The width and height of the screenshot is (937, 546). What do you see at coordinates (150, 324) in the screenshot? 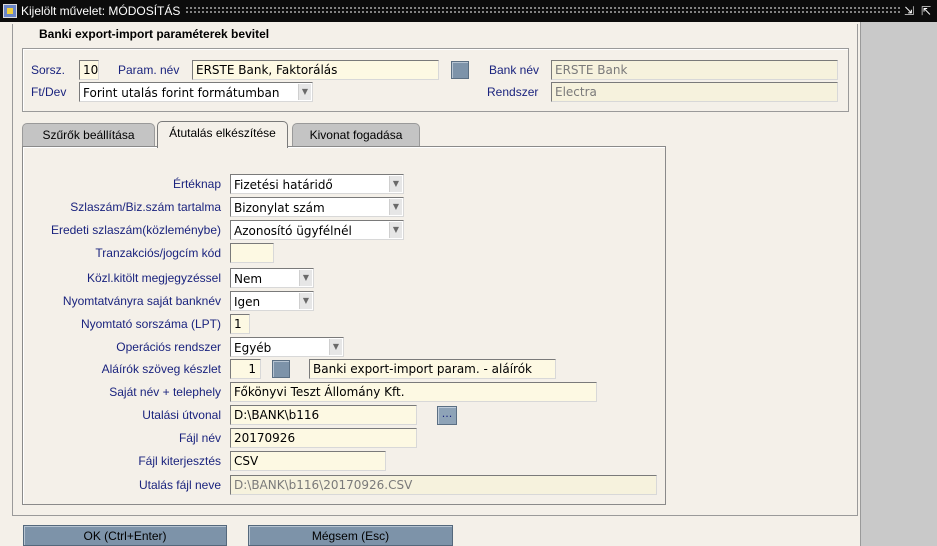
I see `nyomtato-label: Nyomtató sorszáma (LPT)` at bounding box center [150, 324].